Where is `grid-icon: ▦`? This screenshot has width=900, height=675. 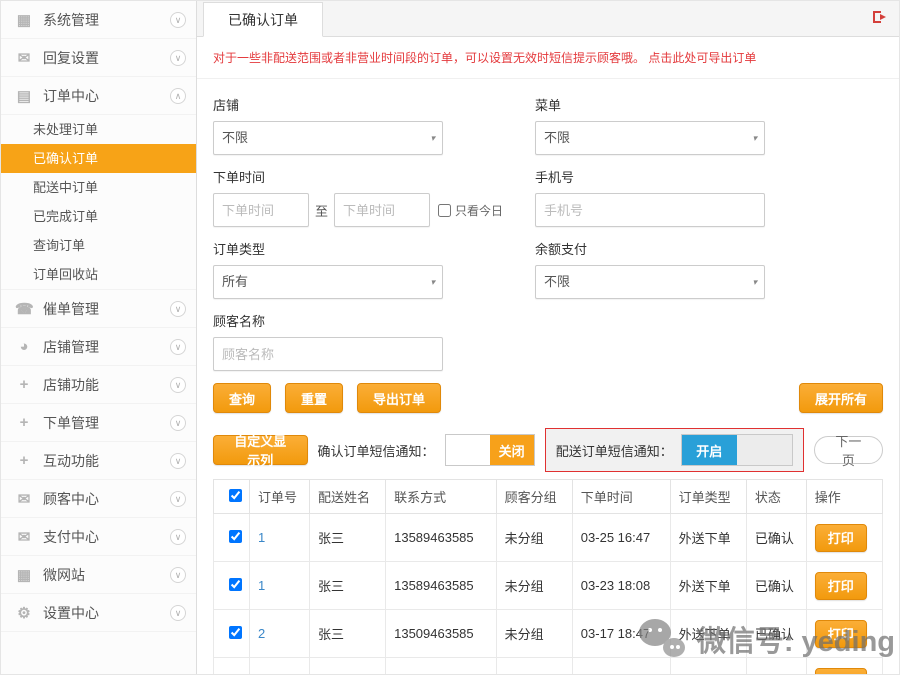
grid-icon: ▦ is located at coordinates (24, 20).